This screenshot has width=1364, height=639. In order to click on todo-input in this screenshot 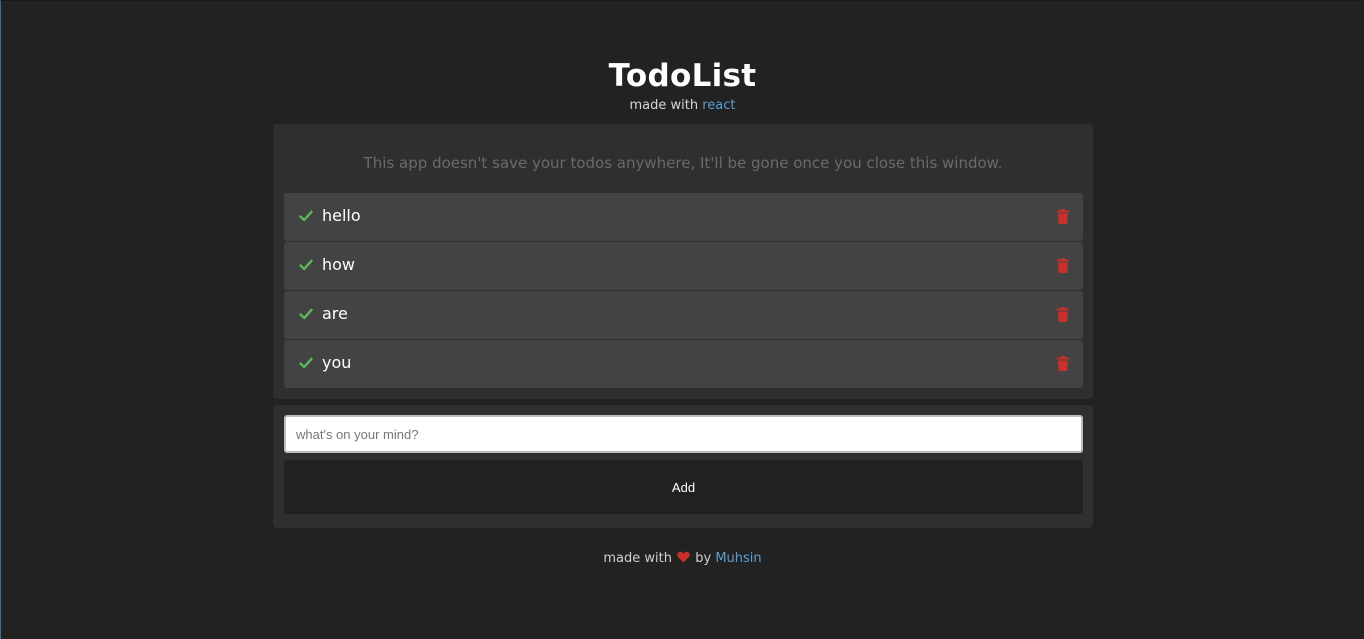, I will do `click(683, 434)`.